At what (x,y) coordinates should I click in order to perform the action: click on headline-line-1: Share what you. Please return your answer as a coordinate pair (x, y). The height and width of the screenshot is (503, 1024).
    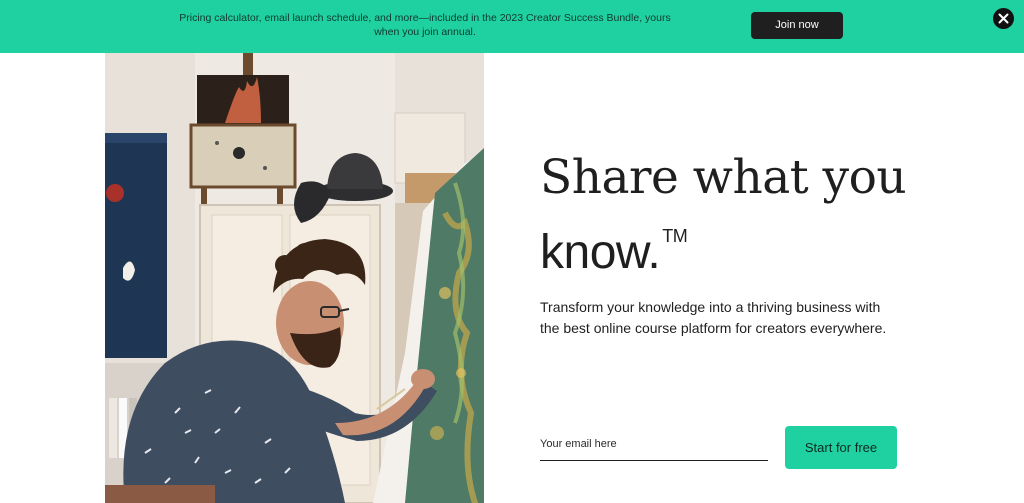
    Looking at the image, I should click on (723, 177).